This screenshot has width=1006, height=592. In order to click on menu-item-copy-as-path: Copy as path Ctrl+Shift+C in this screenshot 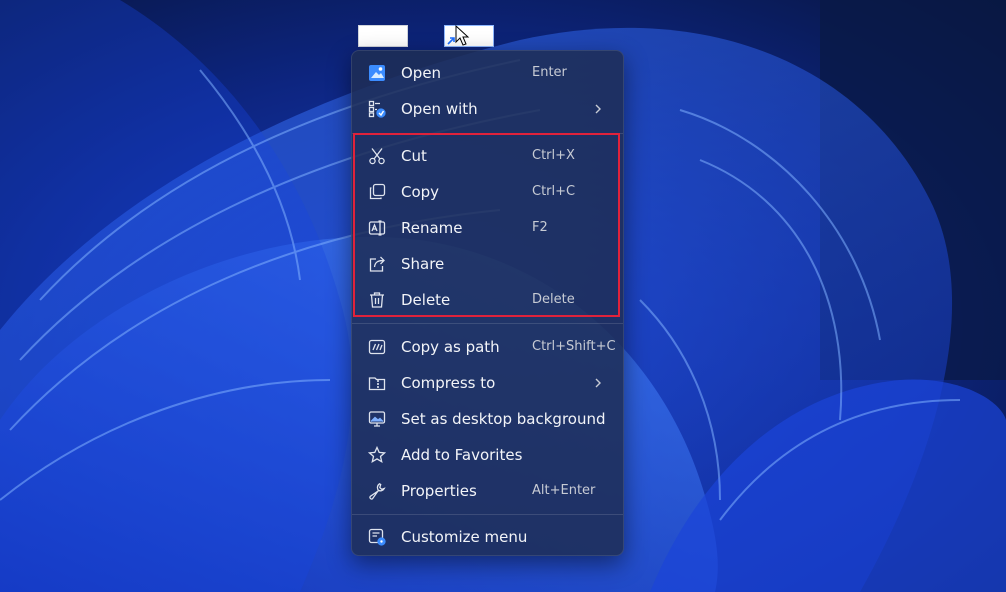, I will do `click(487, 347)`.